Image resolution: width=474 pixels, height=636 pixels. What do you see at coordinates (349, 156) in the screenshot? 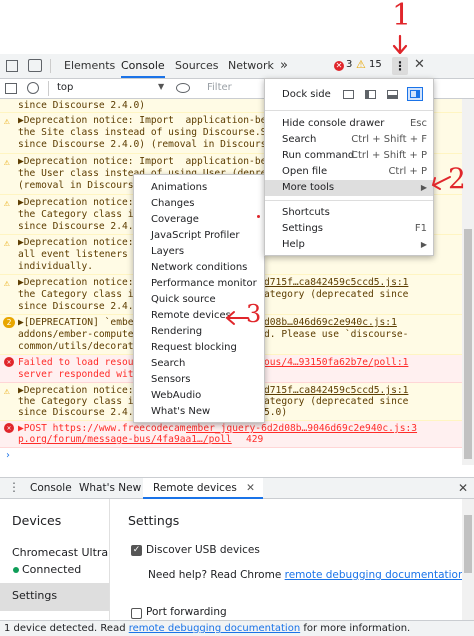
I see `menu-item-run-command: Run command Ctrl + Shift + P` at bounding box center [349, 156].